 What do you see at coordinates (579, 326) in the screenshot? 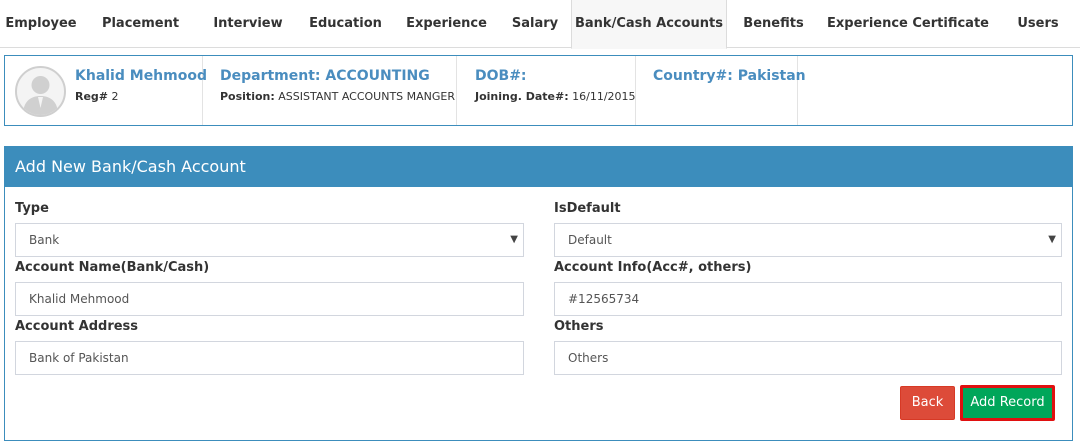
I see `others-label: Others` at bounding box center [579, 326].